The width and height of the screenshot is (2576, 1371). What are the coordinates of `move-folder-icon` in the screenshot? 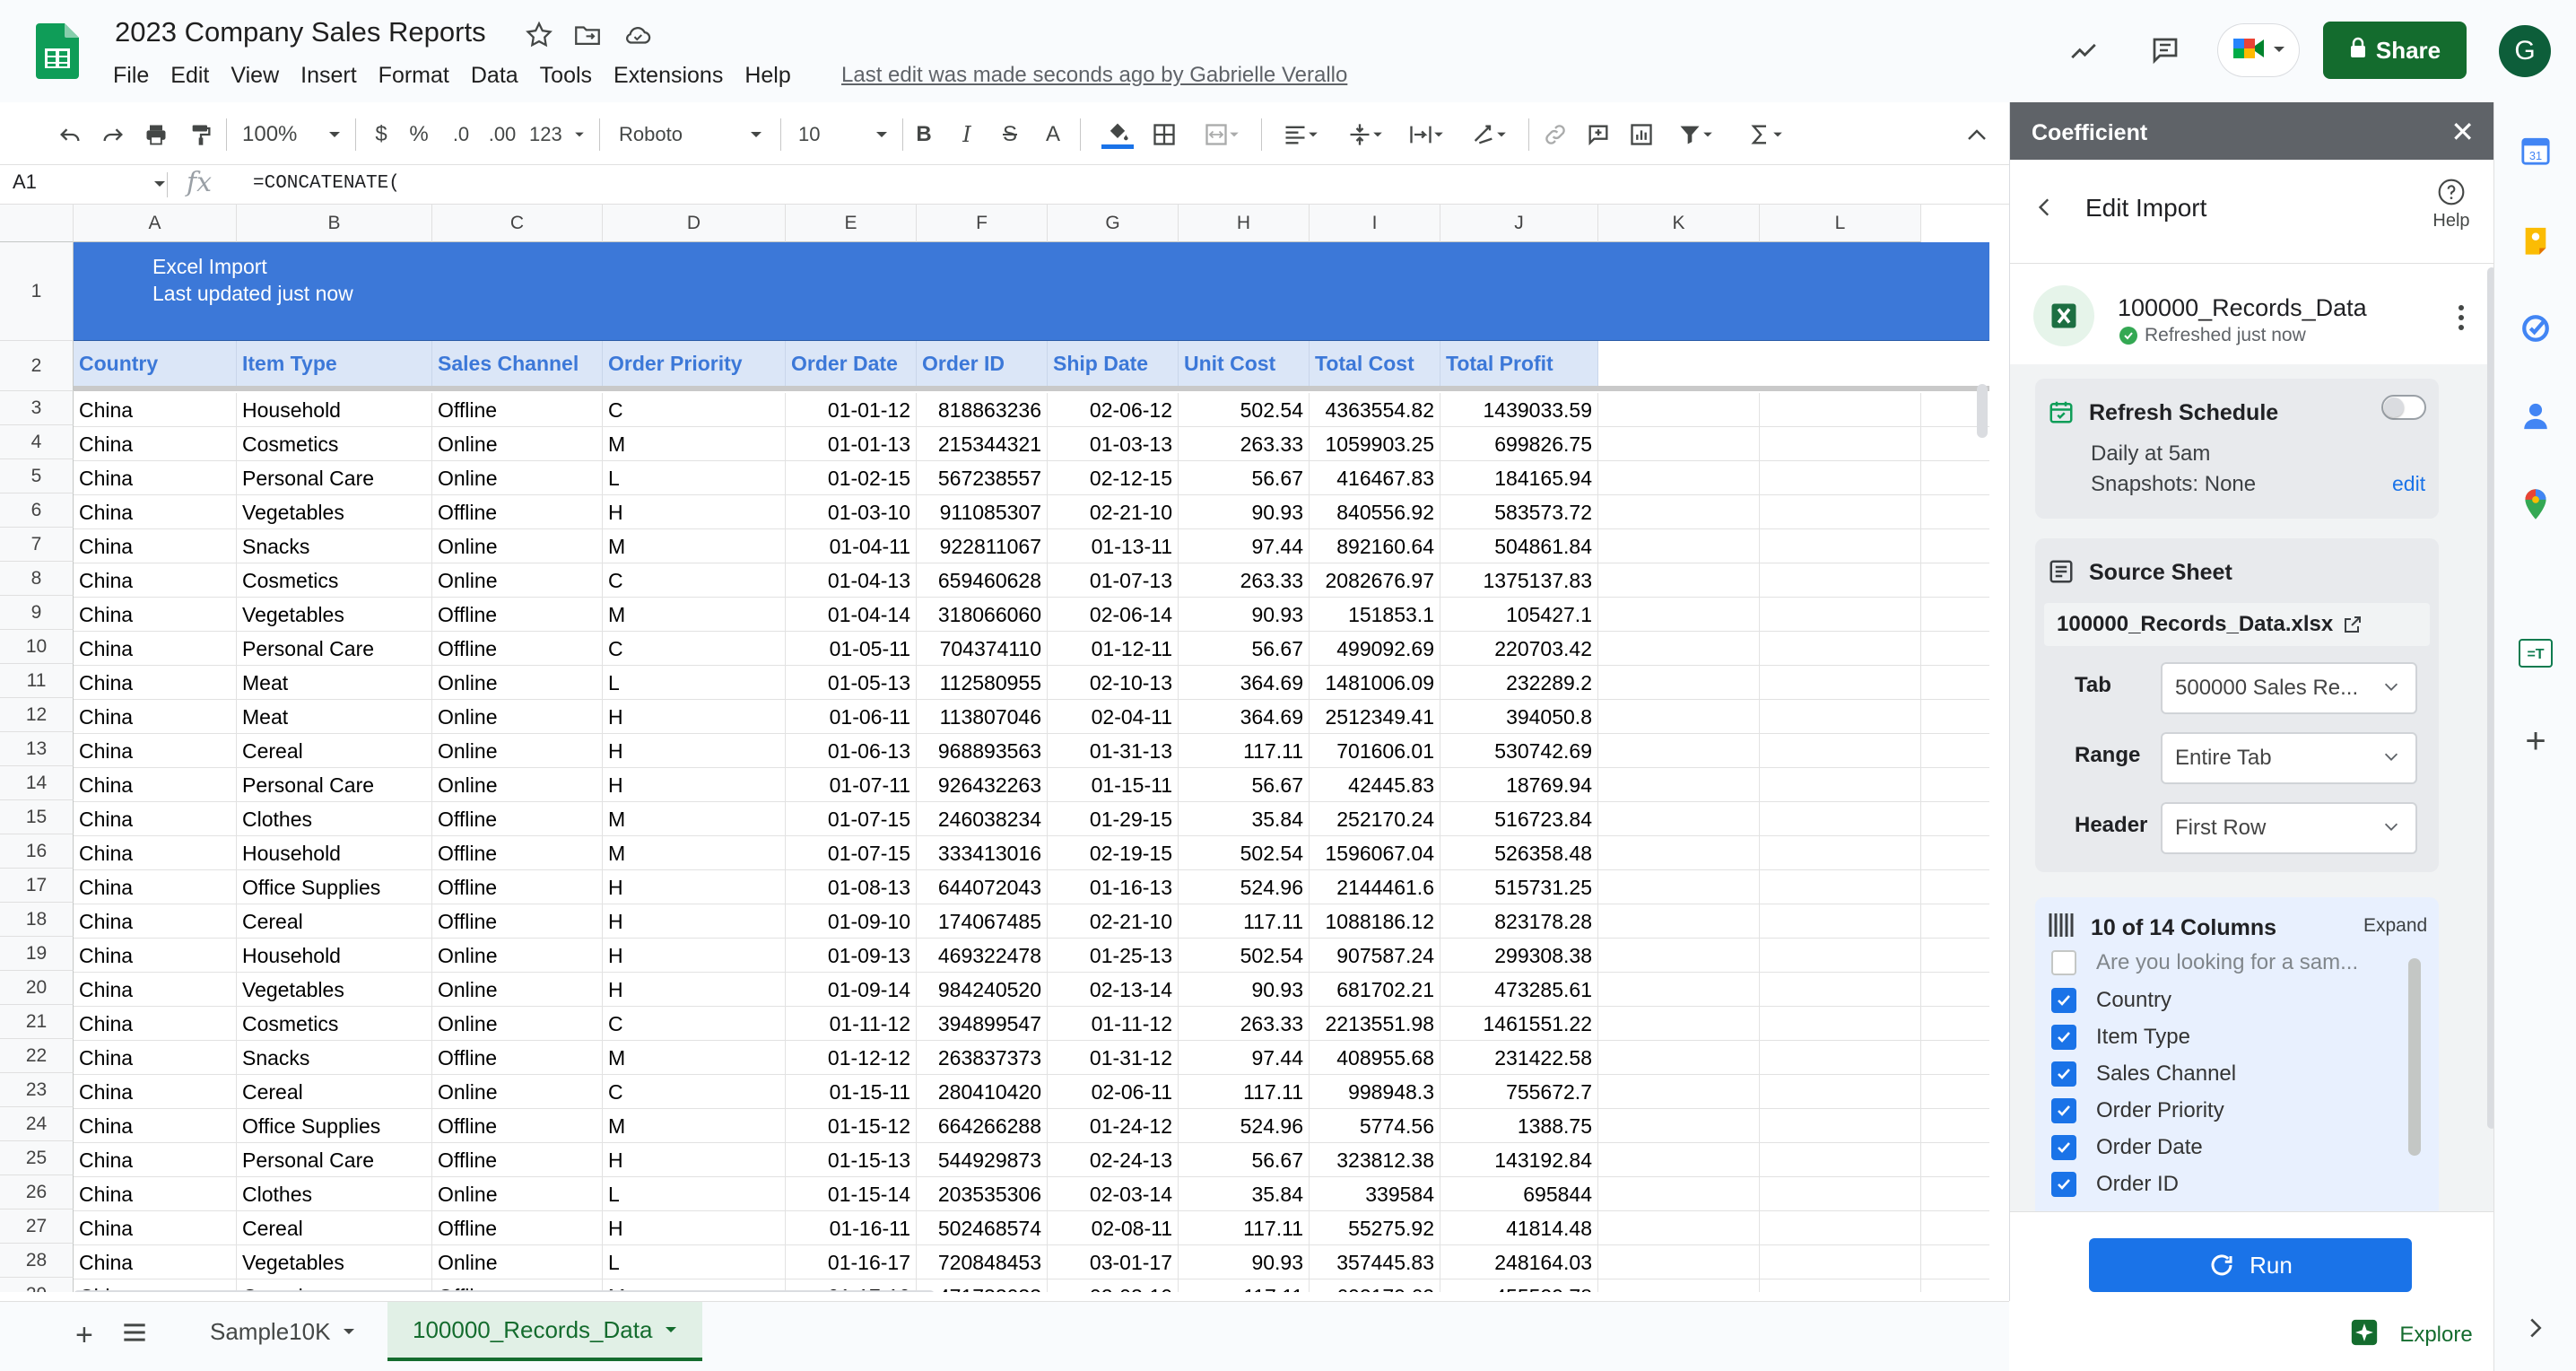 It's located at (587, 35).